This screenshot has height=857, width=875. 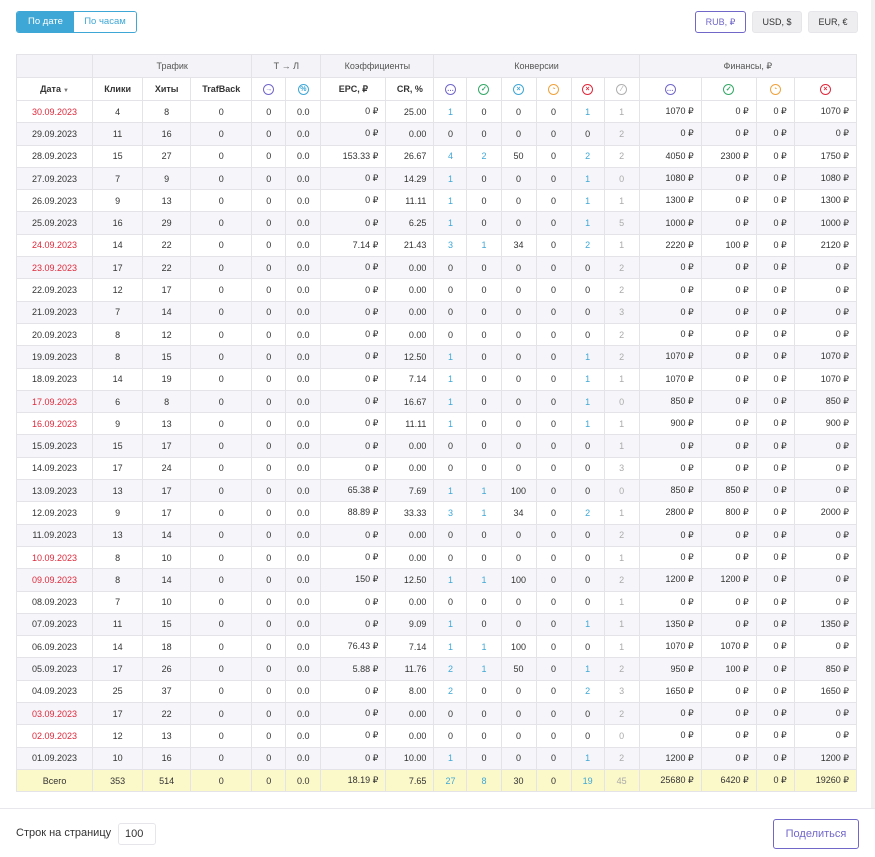 What do you see at coordinates (484, 156) in the screenshot?
I see `cell-conv-approved: 2` at bounding box center [484, 156].